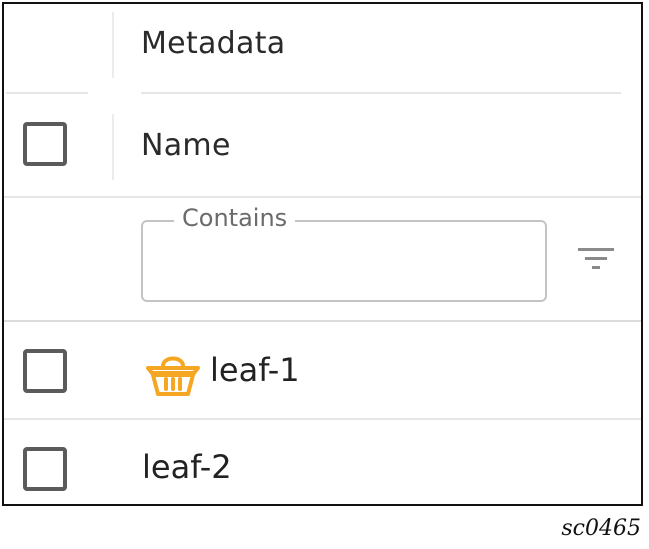 Image resolution: width=649 pixels, height=549 pixels. What do you see at coordinates (381, 93) in the screenshot?
I see `group-header-underline-right` at bounding box center [381, 93].